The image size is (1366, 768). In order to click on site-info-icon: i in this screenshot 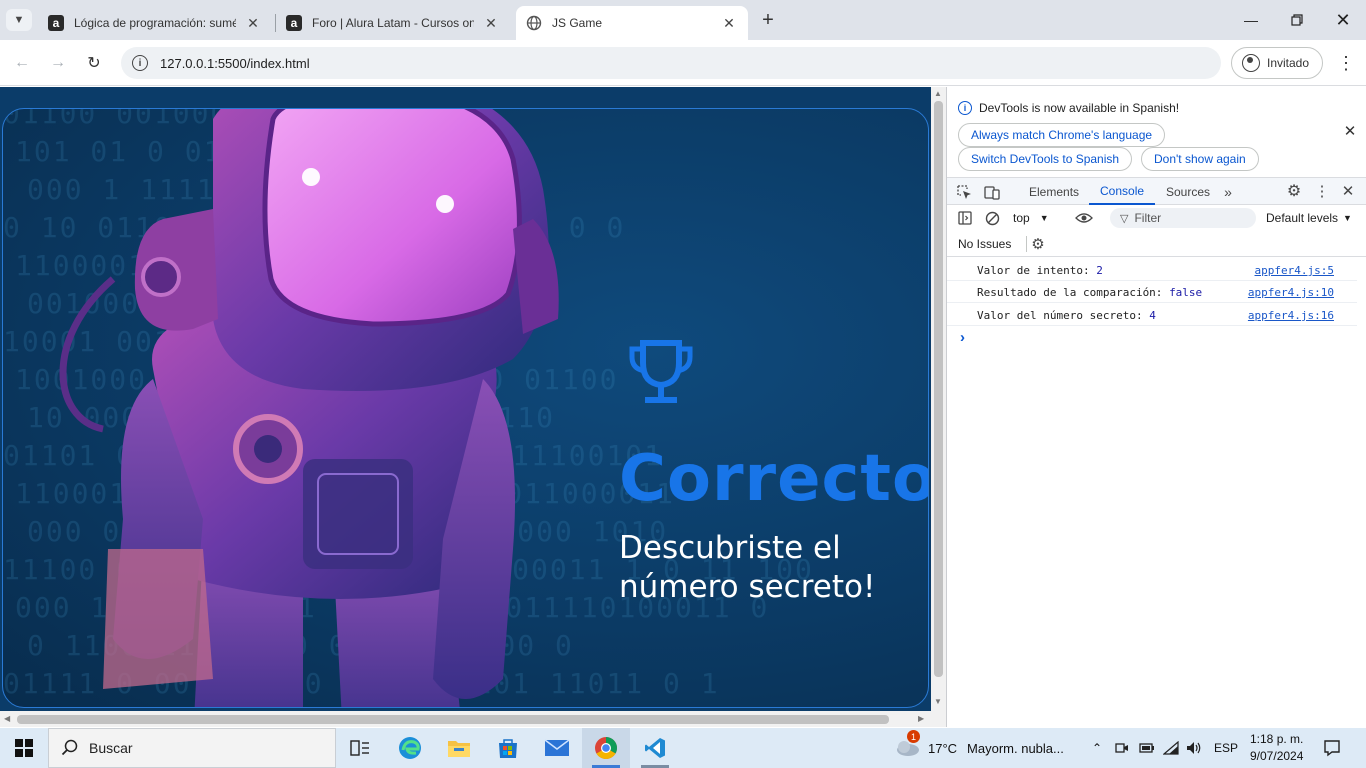, I will do `click(140, 63)`.